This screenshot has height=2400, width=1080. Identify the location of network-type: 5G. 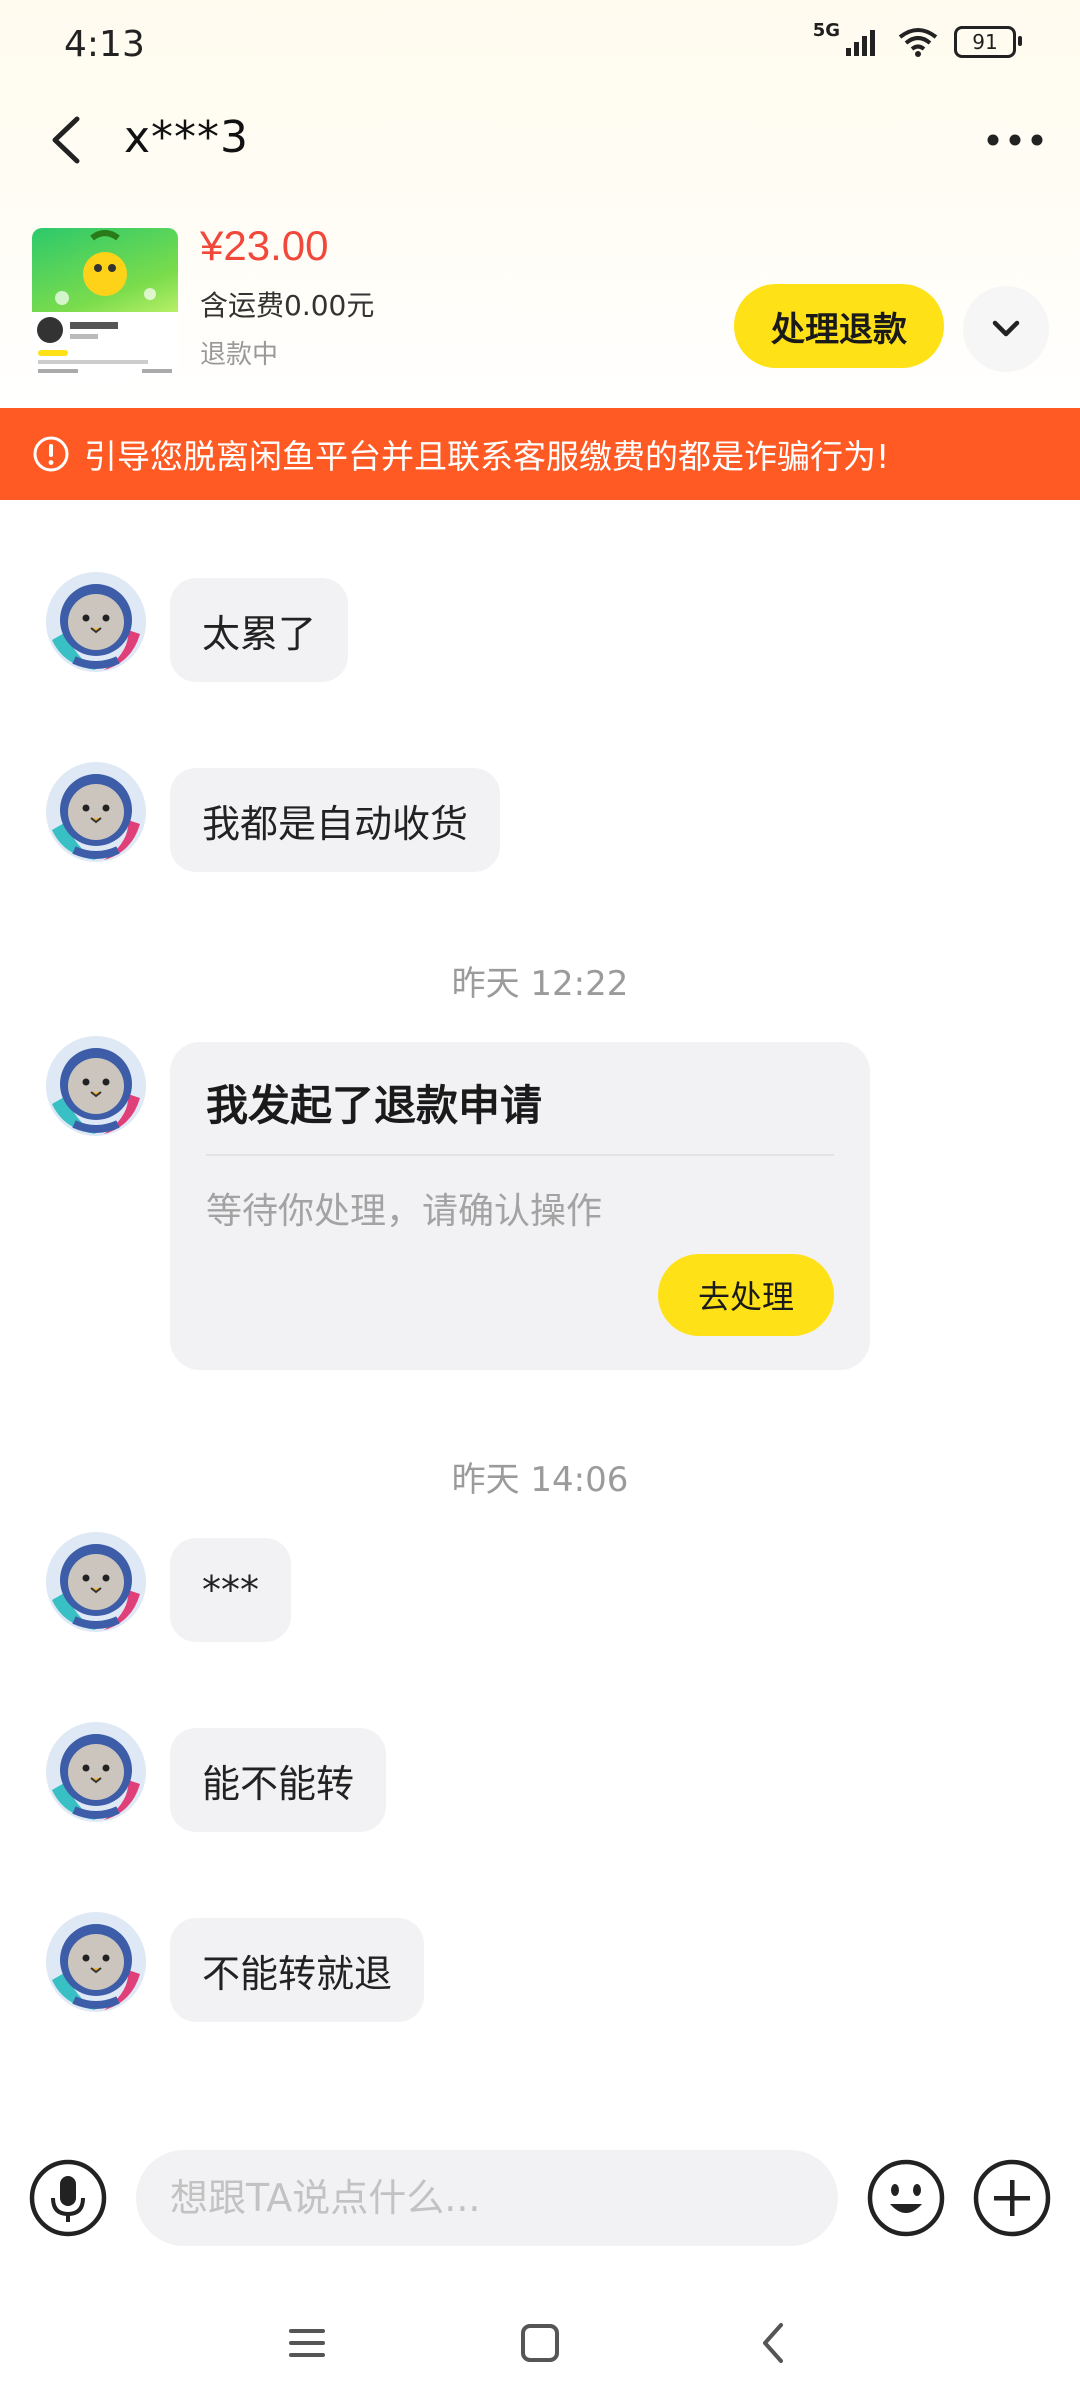
(826, 30).